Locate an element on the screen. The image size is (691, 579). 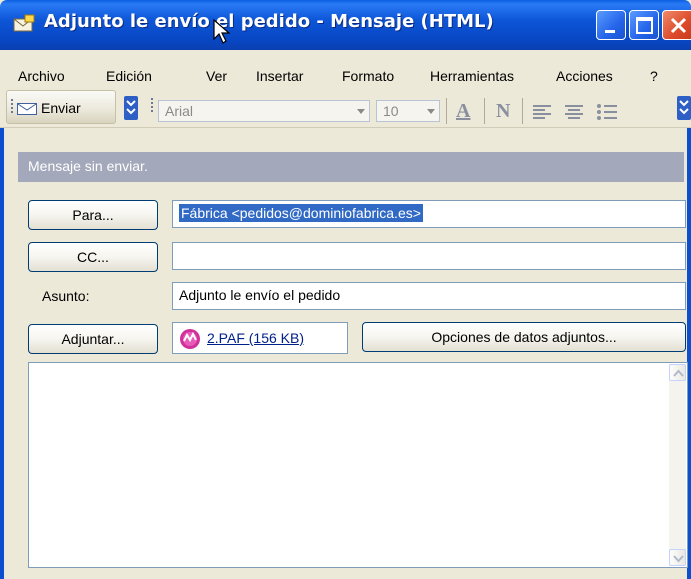
font-name-value: Arial is located at coordinates (179, 111).